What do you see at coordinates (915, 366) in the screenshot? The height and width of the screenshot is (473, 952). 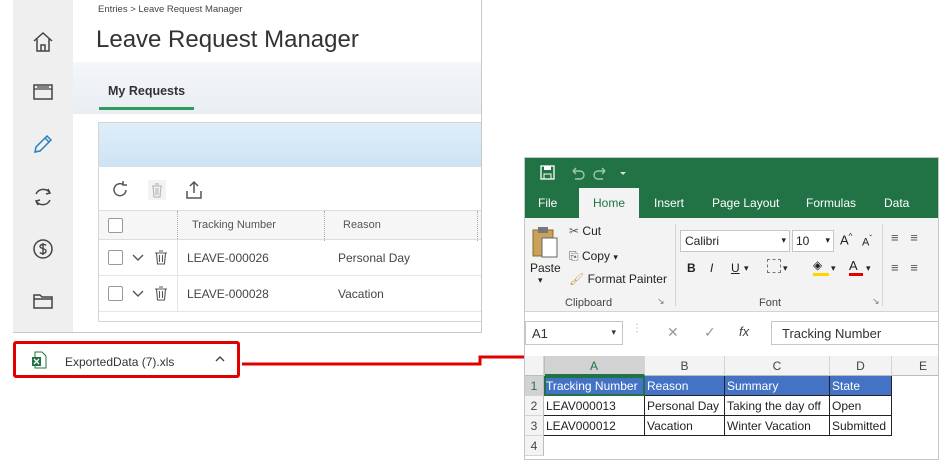 I see `column-header-e: E` at bounding box center [915, 366].